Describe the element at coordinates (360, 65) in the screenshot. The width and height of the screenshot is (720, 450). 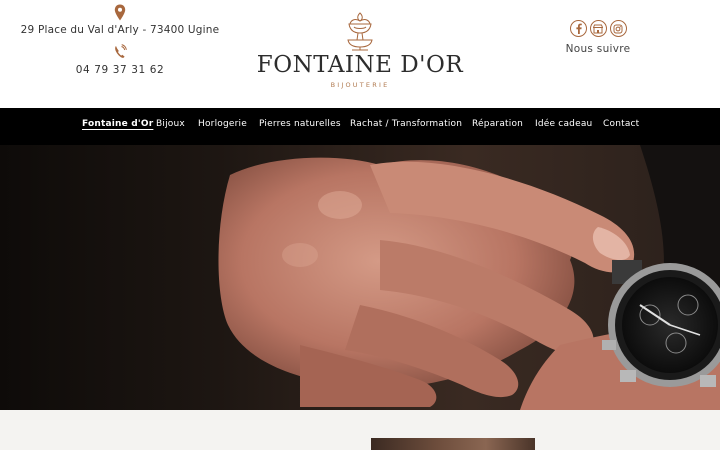
I see `brand-name: FONTAINE D'OR` at that location.